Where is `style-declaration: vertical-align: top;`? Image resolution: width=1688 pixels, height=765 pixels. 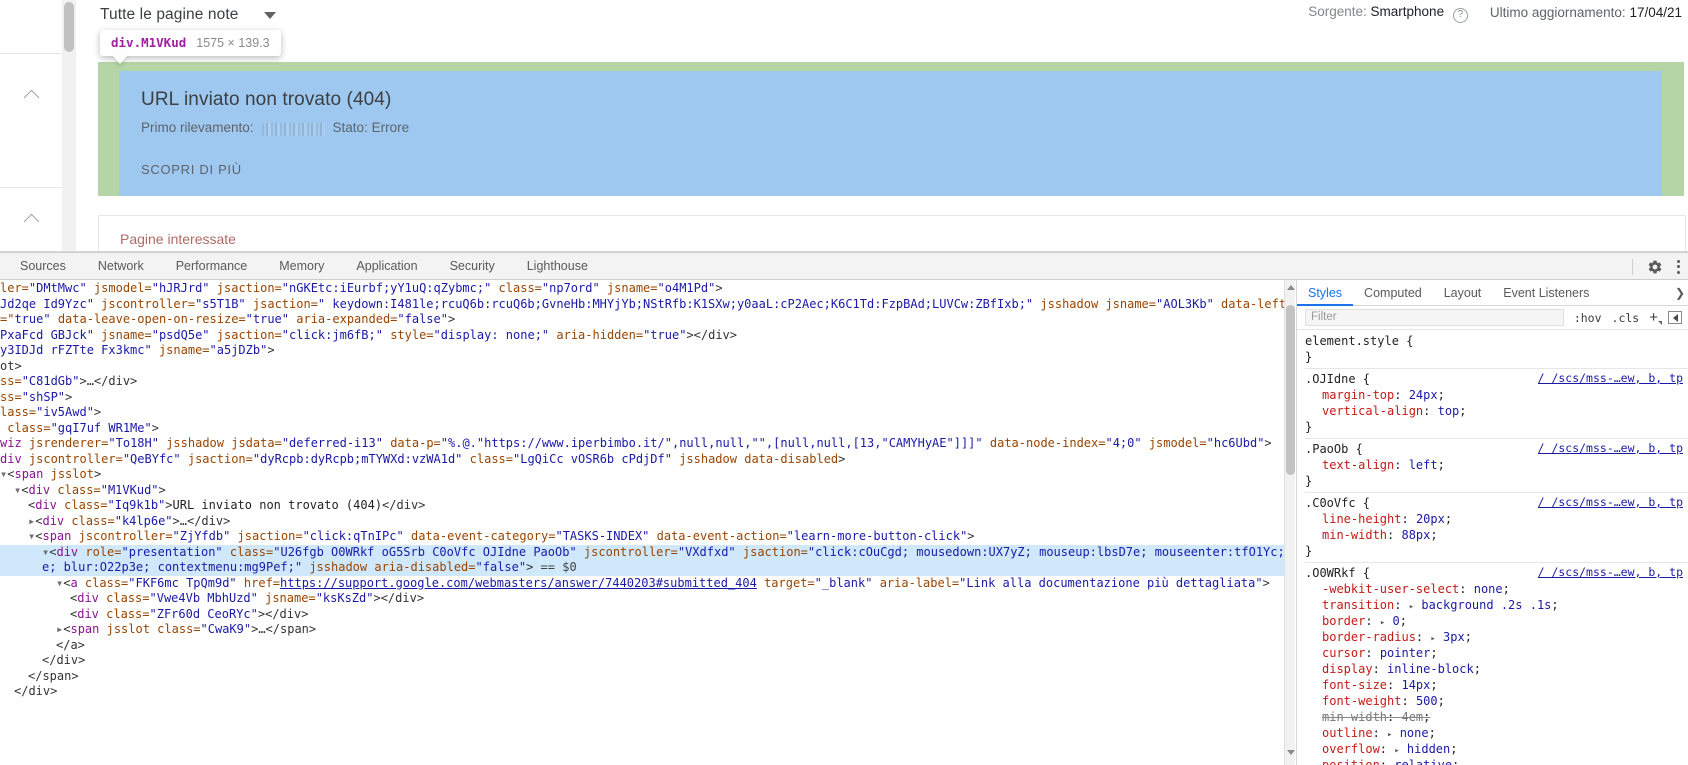
style-declaration: vertical-align: top; is located at coordinates (1496, 411).